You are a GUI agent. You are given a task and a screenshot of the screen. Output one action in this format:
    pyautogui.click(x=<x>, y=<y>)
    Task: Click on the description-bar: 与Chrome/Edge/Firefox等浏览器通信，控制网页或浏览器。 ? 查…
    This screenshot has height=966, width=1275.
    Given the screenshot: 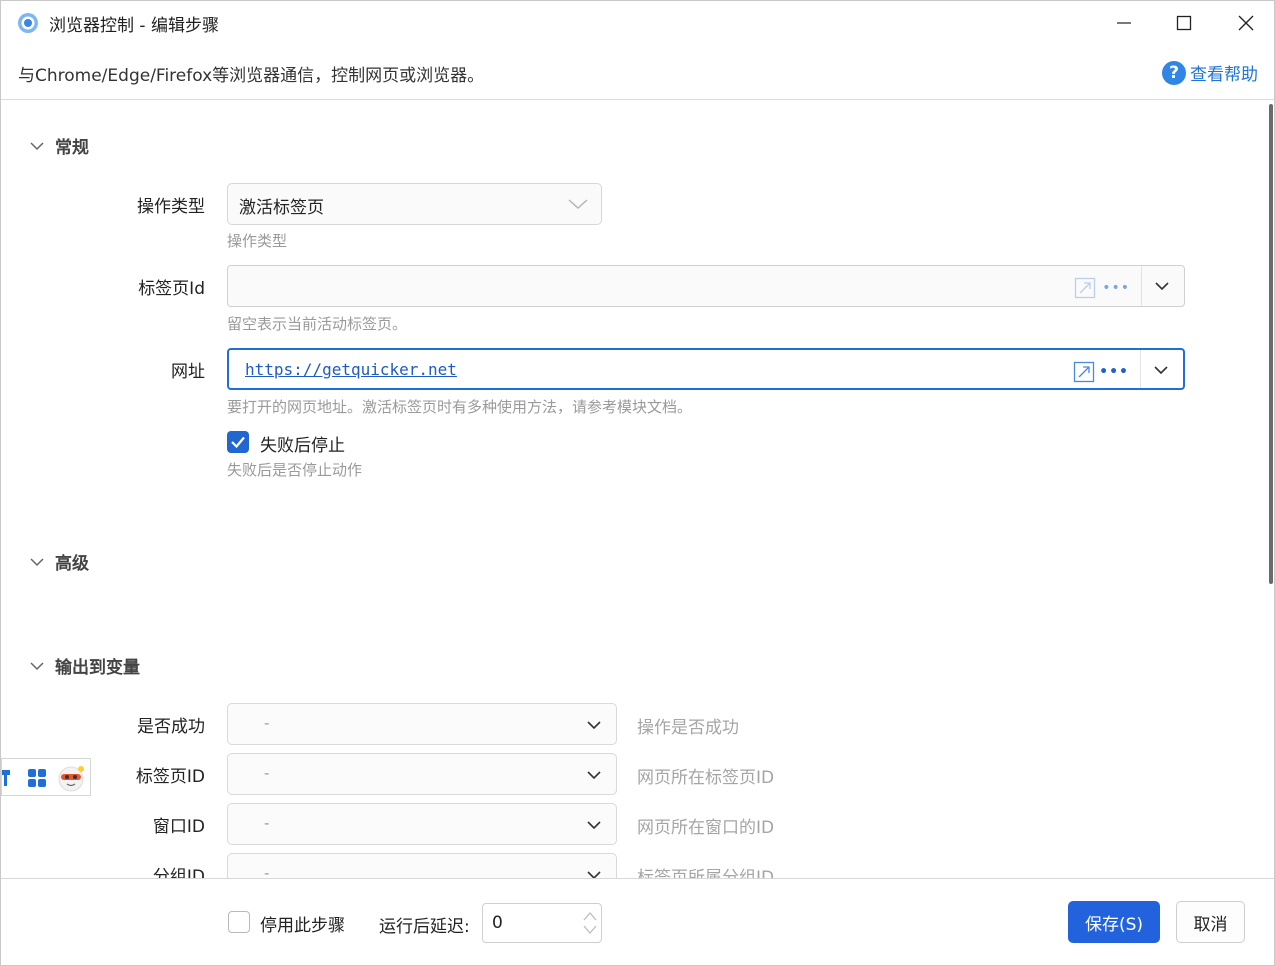 What is the action you would take?
    pyautogui.click(x=637, y=72)
    